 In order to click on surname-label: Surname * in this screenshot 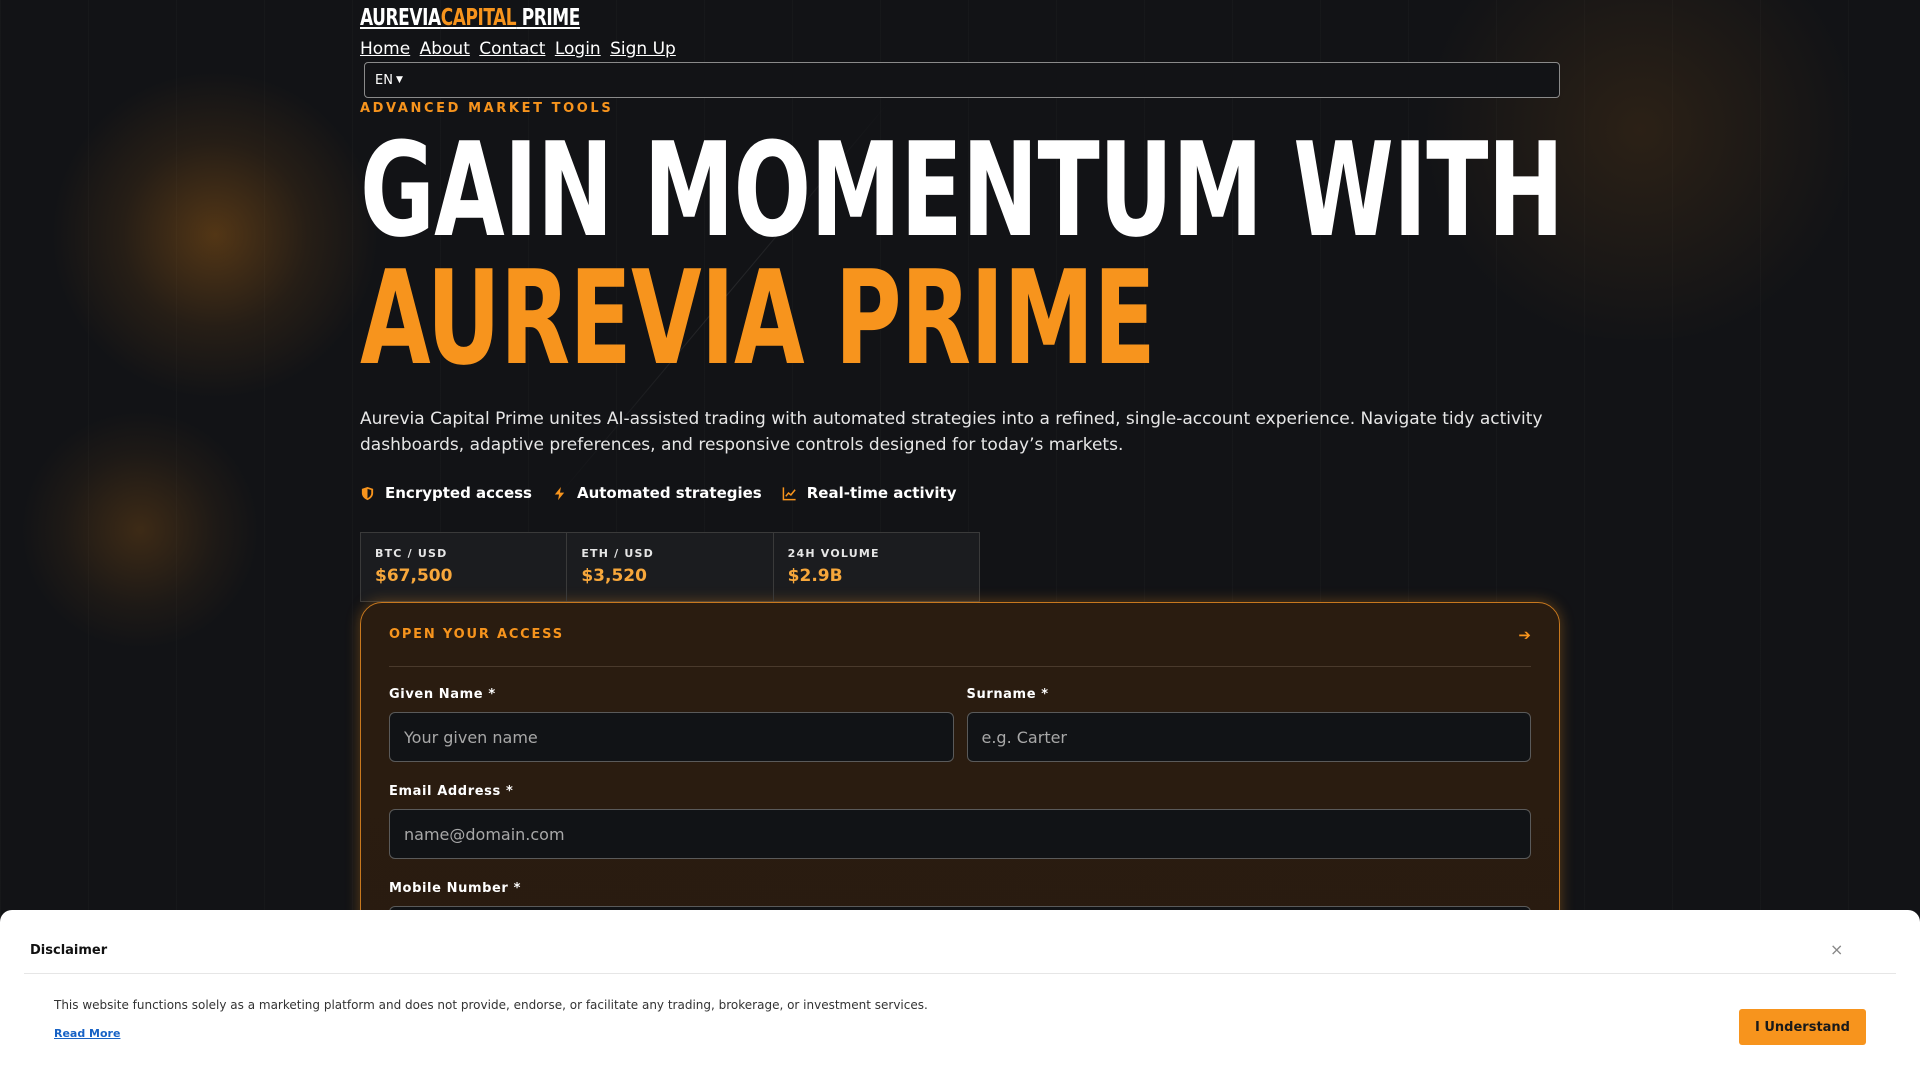, I will do `click(1007, 694)`.